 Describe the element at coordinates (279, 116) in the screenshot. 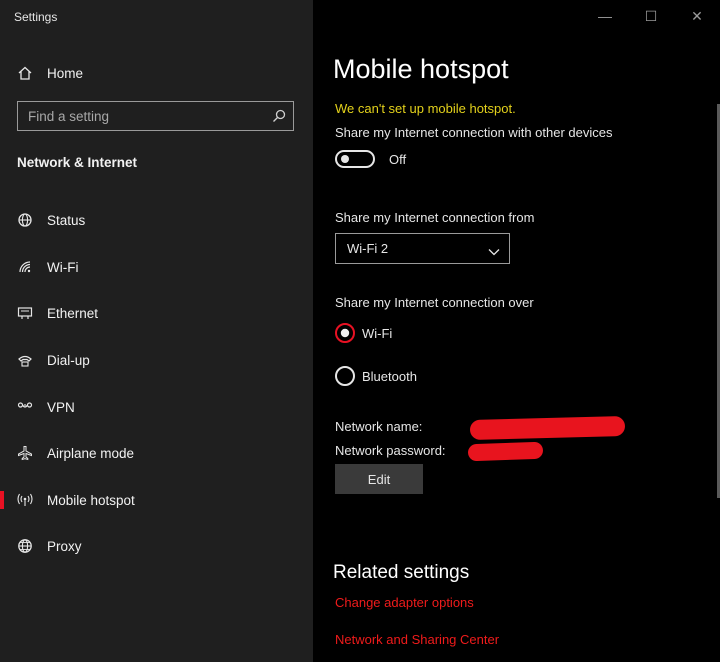

I see `search-icon` at that location.